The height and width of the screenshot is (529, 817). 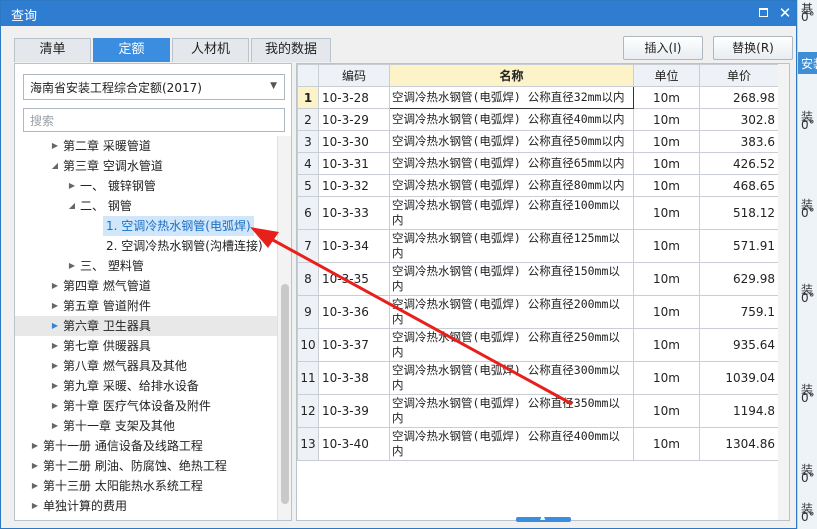 I want to click on tree-item: ▶ 三、 塑料管, so click(x=146, y=266).